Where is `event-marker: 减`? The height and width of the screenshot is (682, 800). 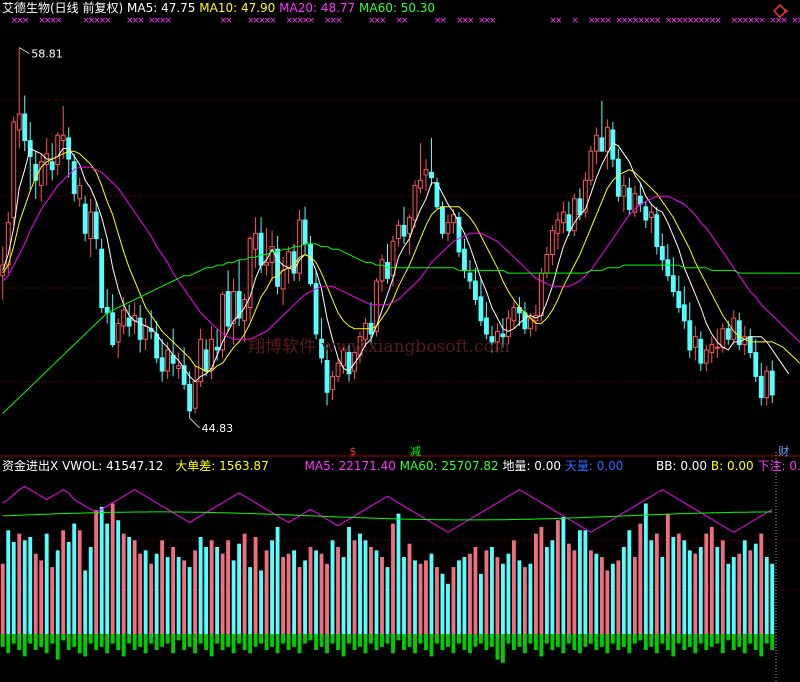
event-marker: 减 is located at coordinates (415, 451).